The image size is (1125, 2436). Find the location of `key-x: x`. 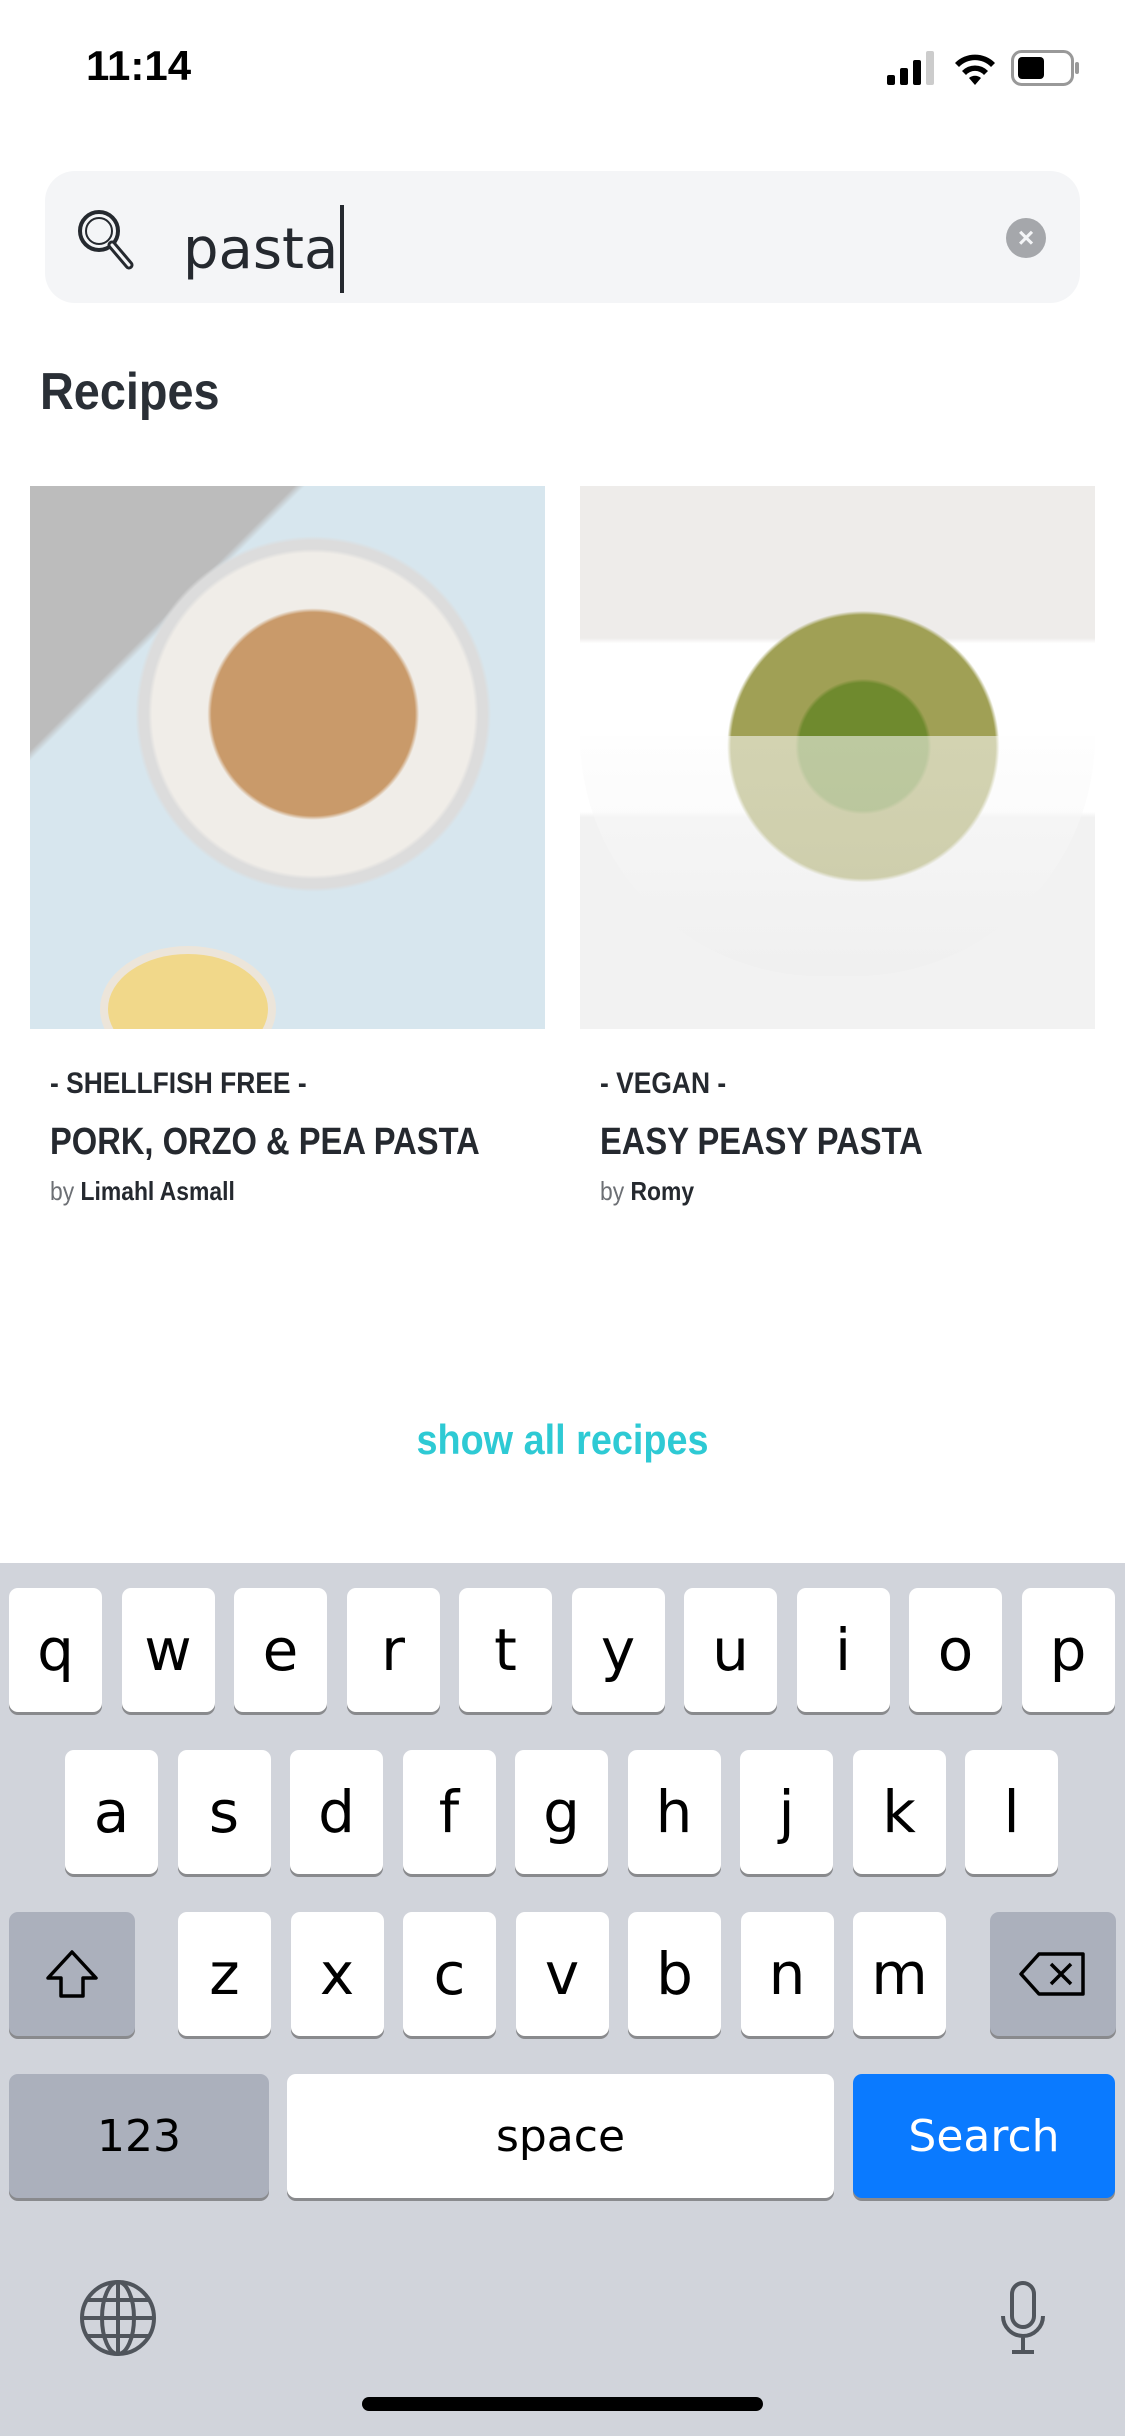

key-x: x is located at coordinates (337, 1974).